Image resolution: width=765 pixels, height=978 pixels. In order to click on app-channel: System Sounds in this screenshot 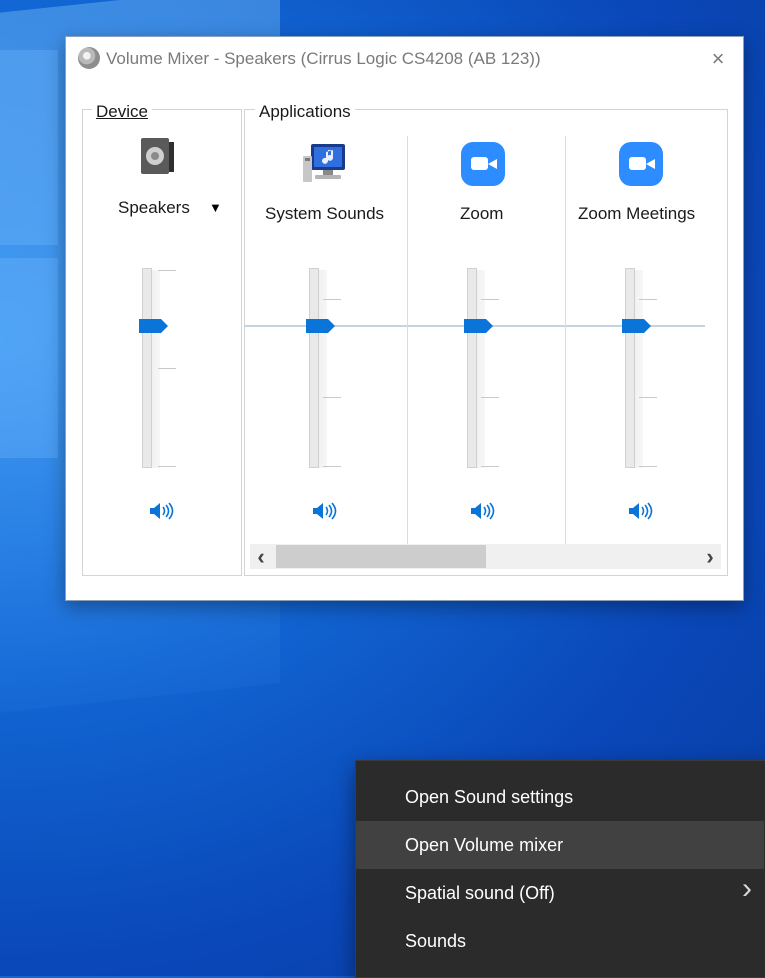, I will do `click(325, 328)`.